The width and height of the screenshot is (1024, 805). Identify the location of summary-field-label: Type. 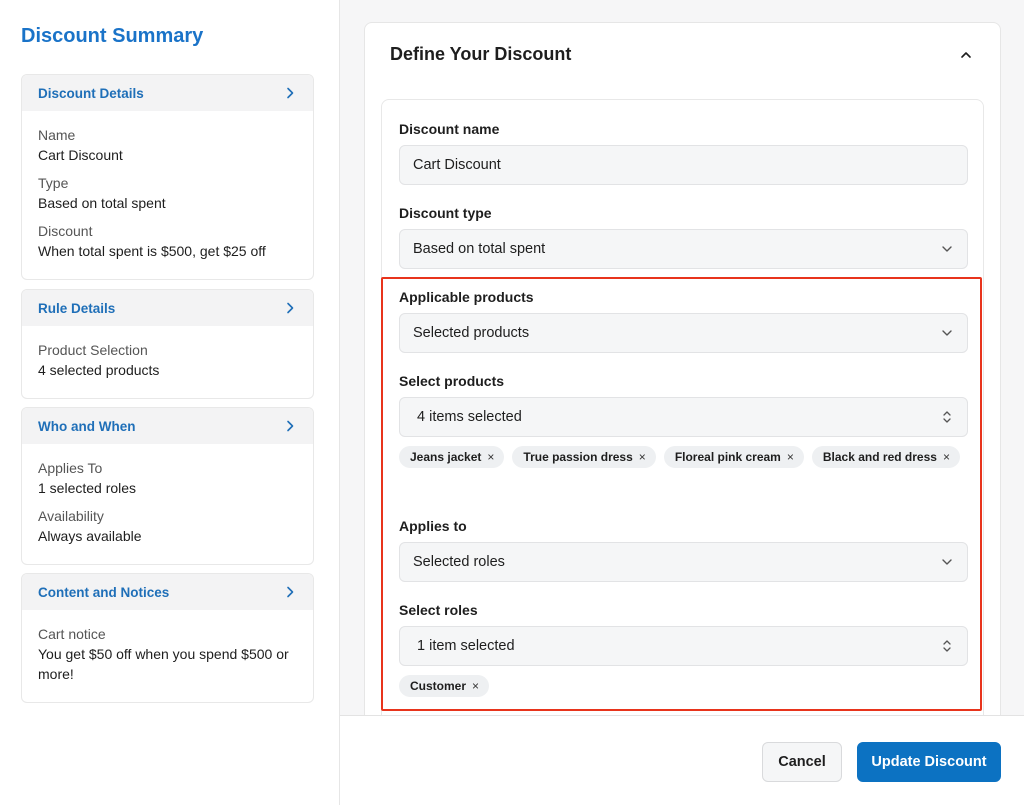
(53, 183).